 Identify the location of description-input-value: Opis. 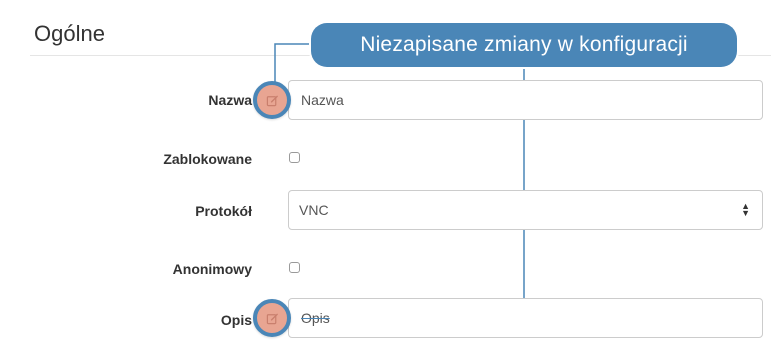
(315, 318).